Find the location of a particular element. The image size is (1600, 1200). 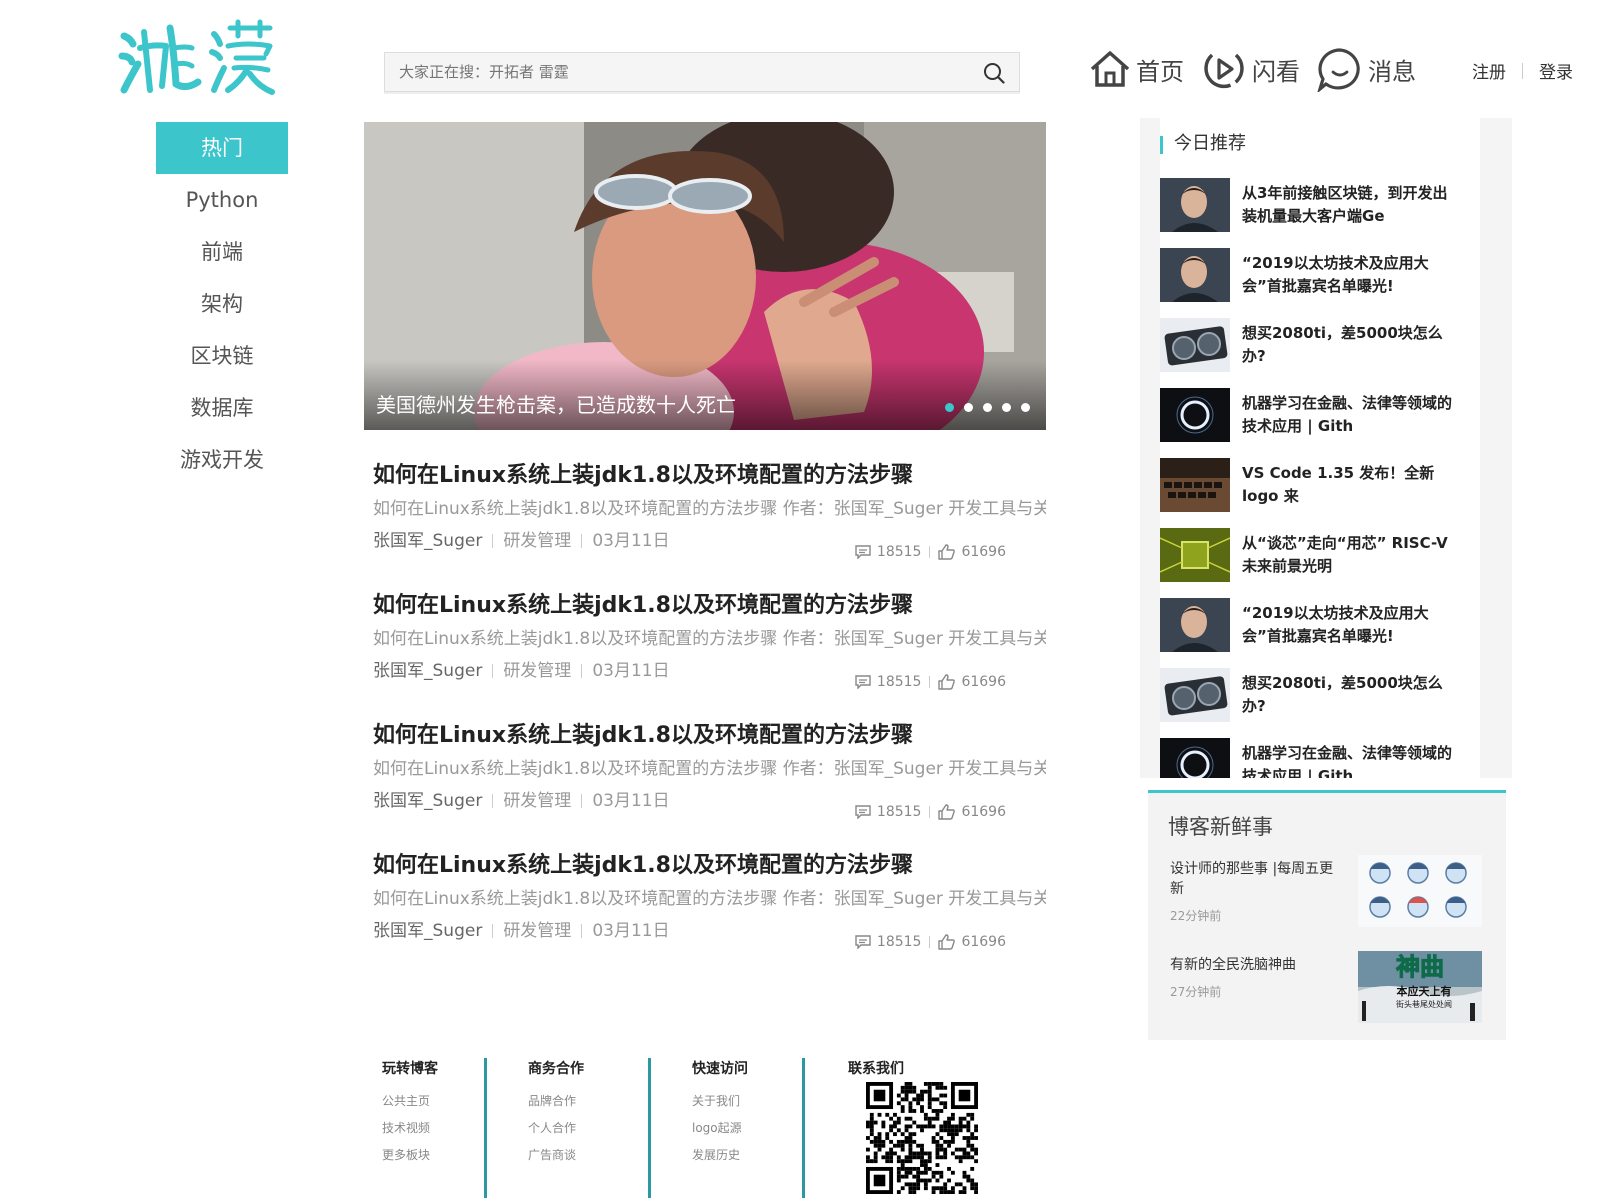

nav-flash: 闪看 is located at coordinates (1250, 69).